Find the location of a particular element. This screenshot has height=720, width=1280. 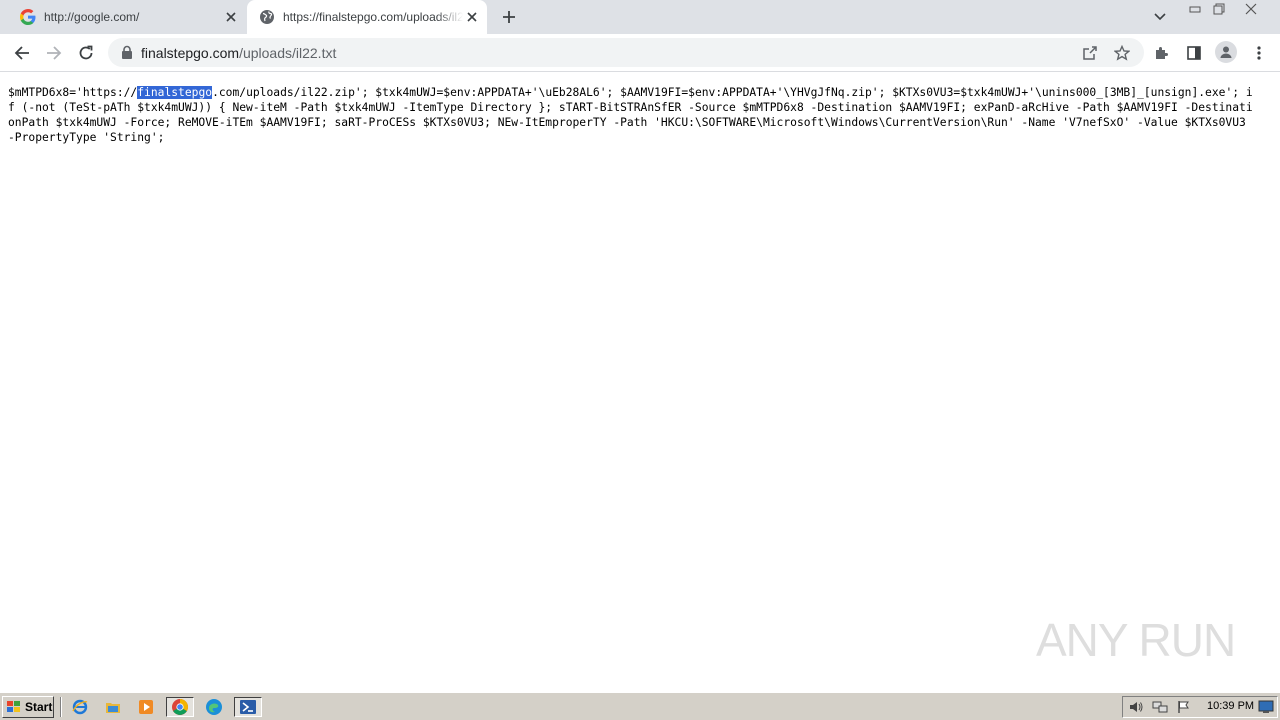

clock: 10:39 PM is located at coordinates (1230, 706).